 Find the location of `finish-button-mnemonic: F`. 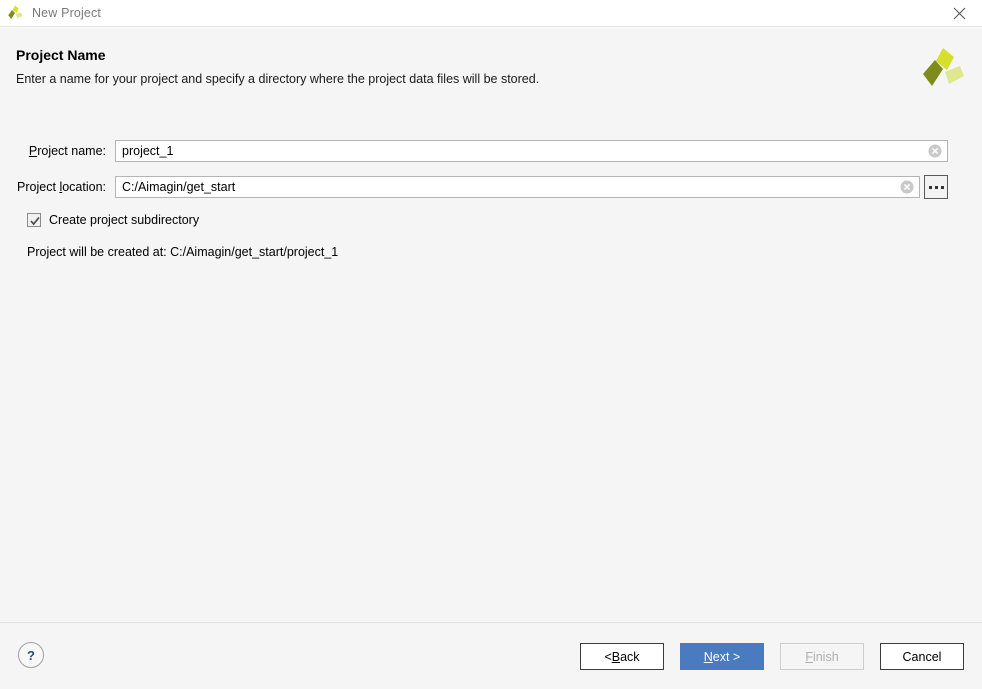

finish-button-mnemonic: F is located at coordinates (809, 656).